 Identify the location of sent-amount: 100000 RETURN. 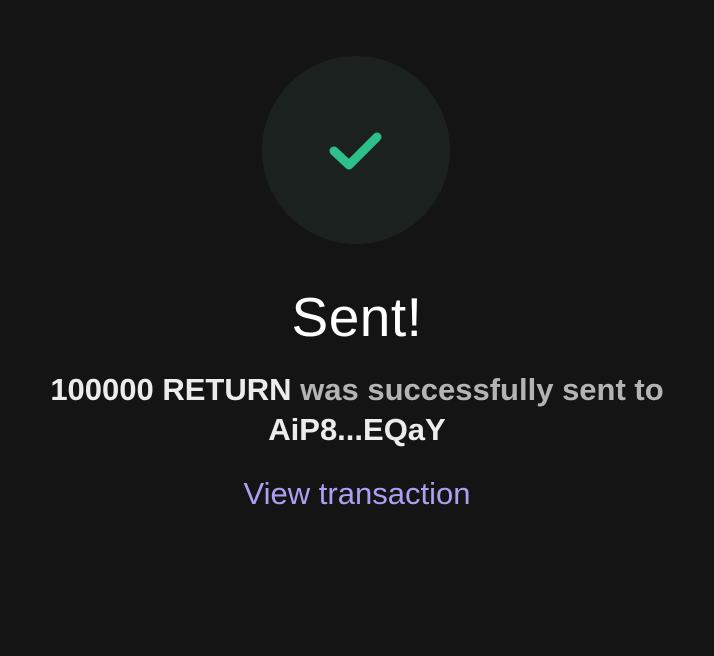
(171, 389).